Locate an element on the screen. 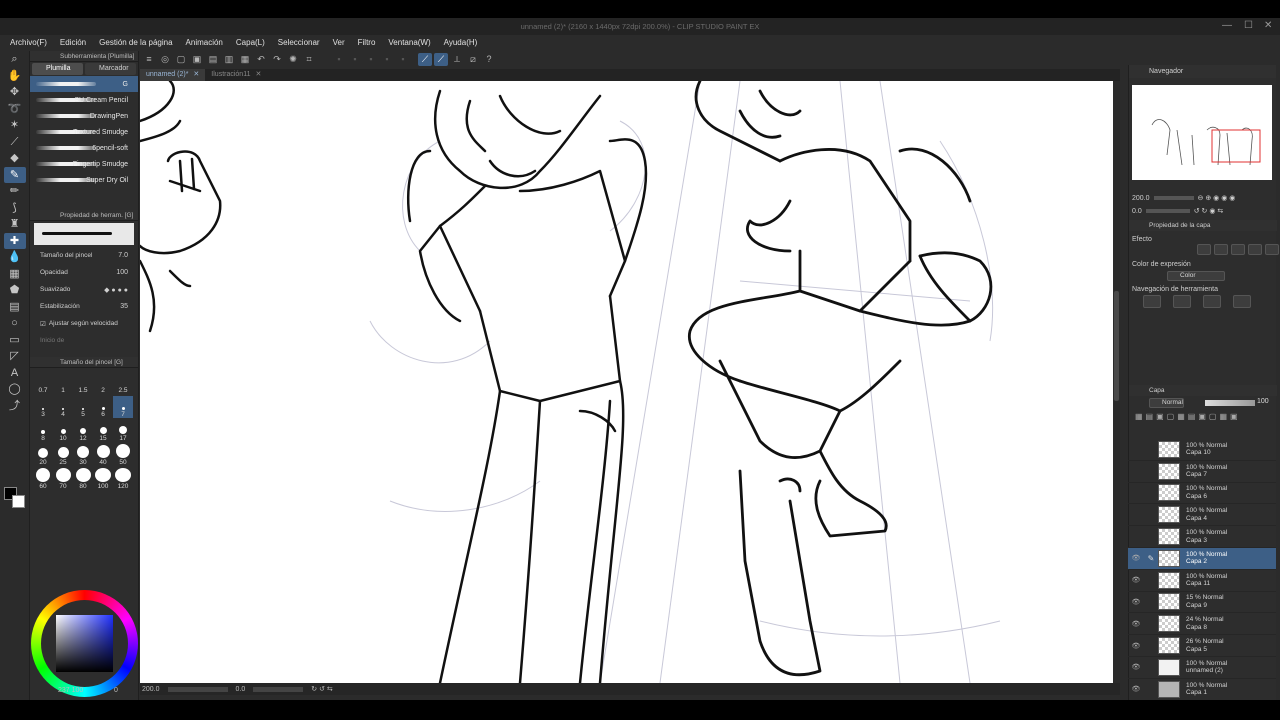  size-option: 10 is located at coordinates (63, 431).